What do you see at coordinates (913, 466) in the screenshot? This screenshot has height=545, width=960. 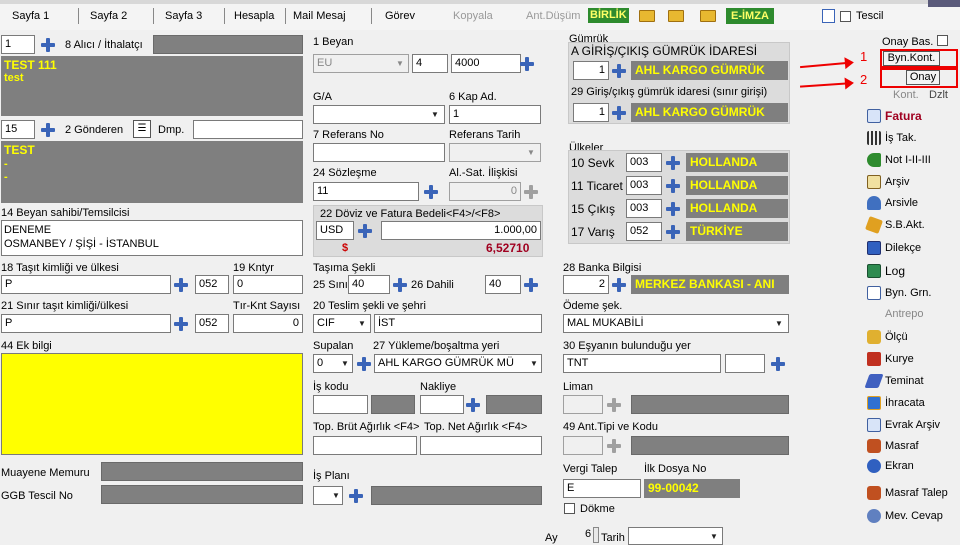 I see `sidebar-item-ekran: Ekran` at bounding box center [913, 466].